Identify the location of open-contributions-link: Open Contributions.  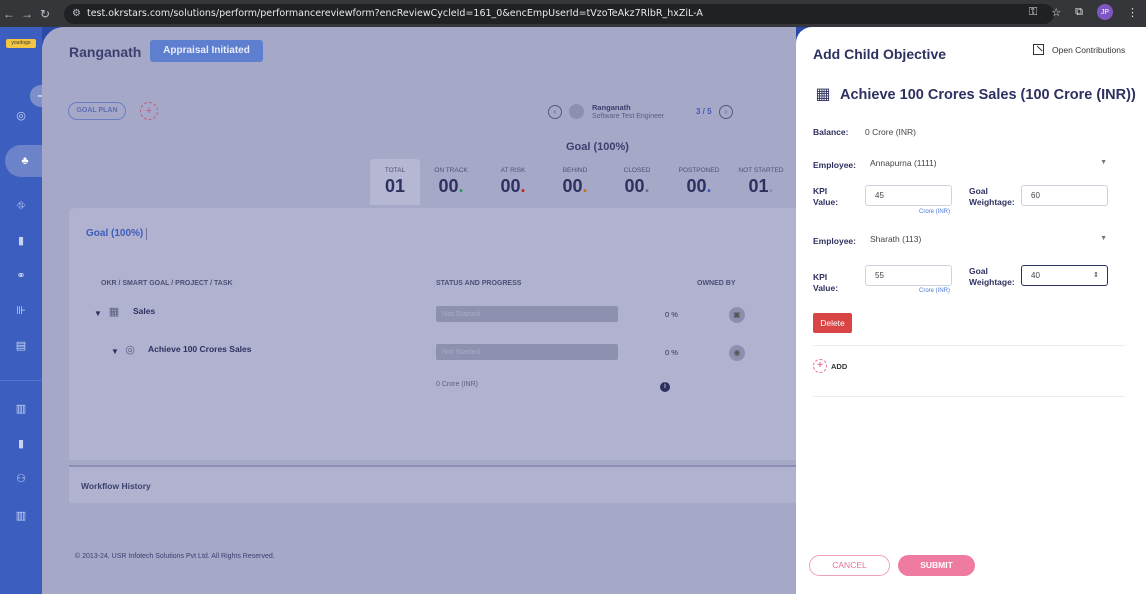
(1079, 49).